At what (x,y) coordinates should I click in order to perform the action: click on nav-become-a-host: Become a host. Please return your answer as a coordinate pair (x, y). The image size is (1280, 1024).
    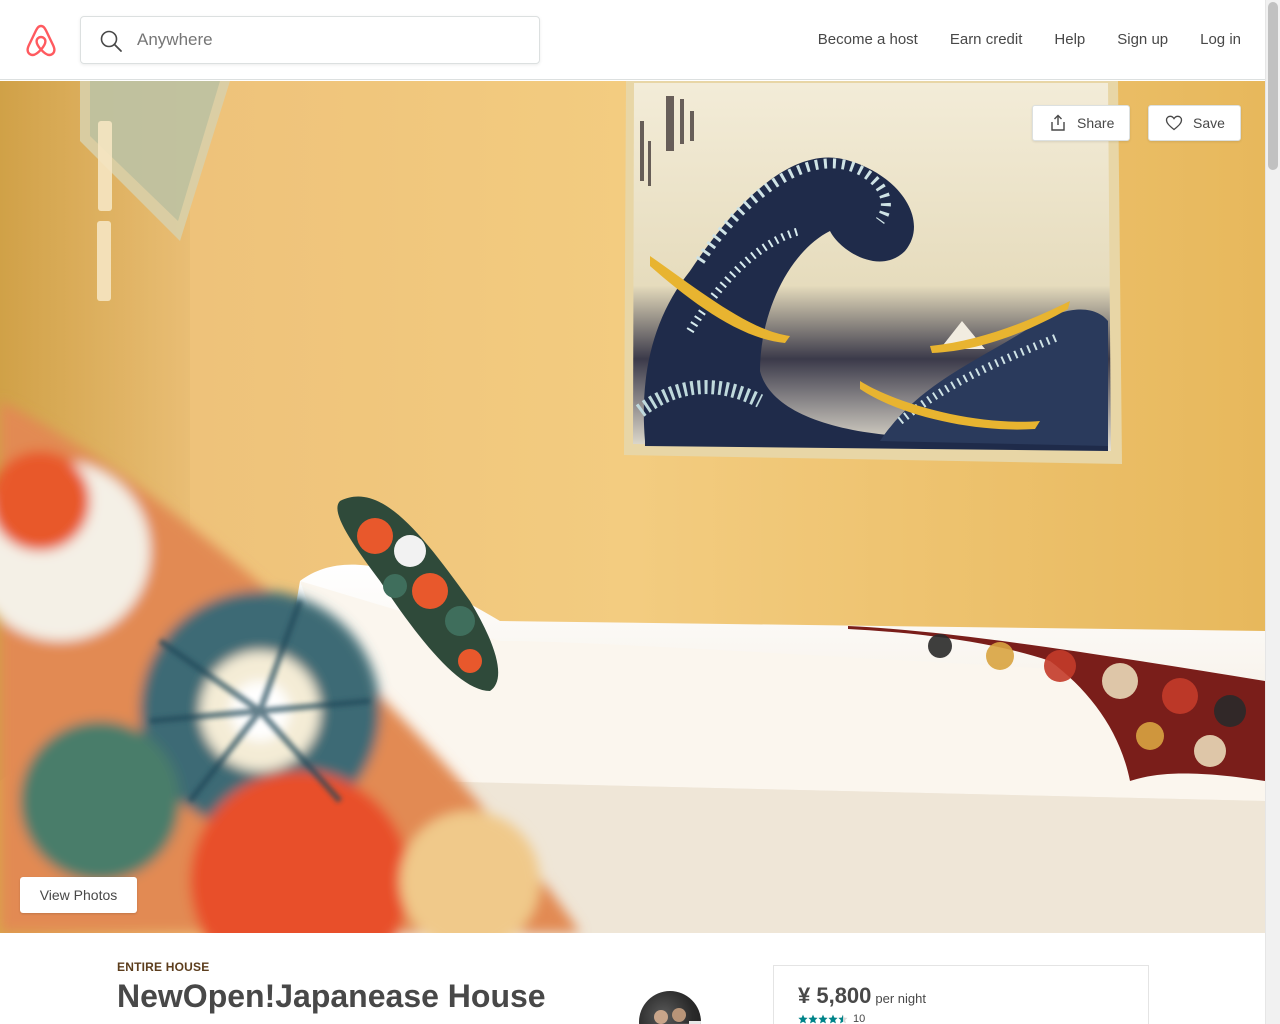
    Looking at the image, I should click on (868, 40).